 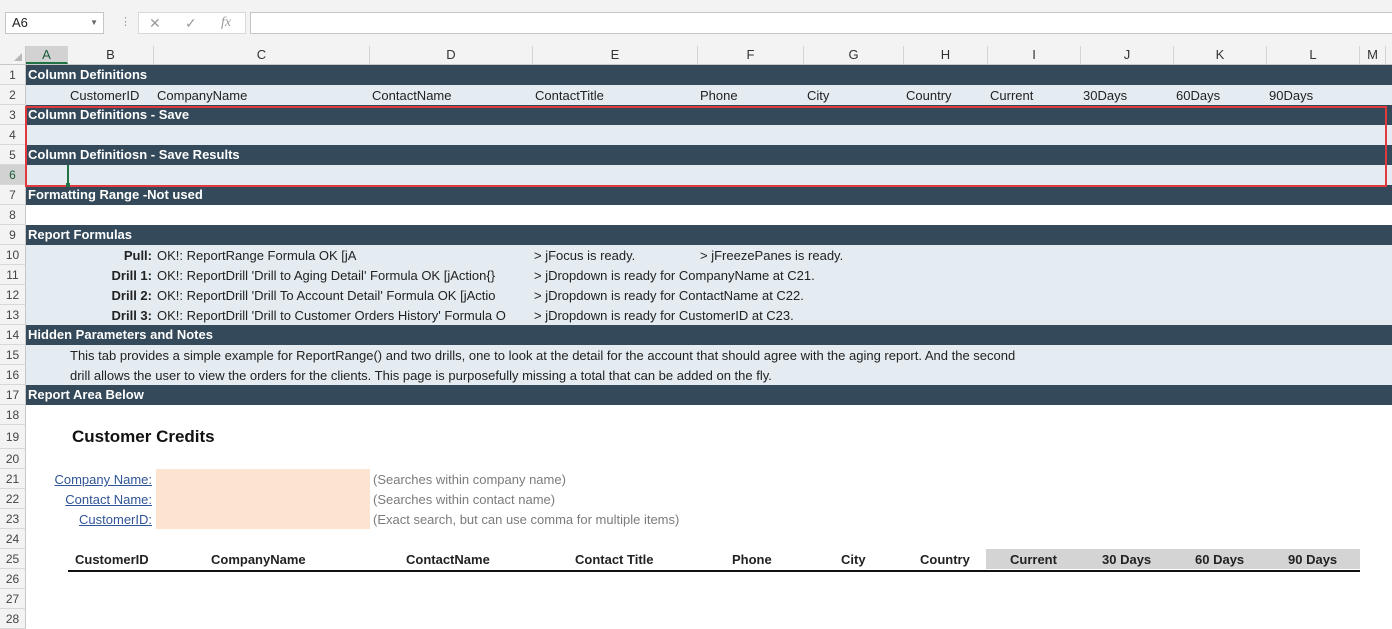 I want to click on select-all-button, so click(x=13, y=55).